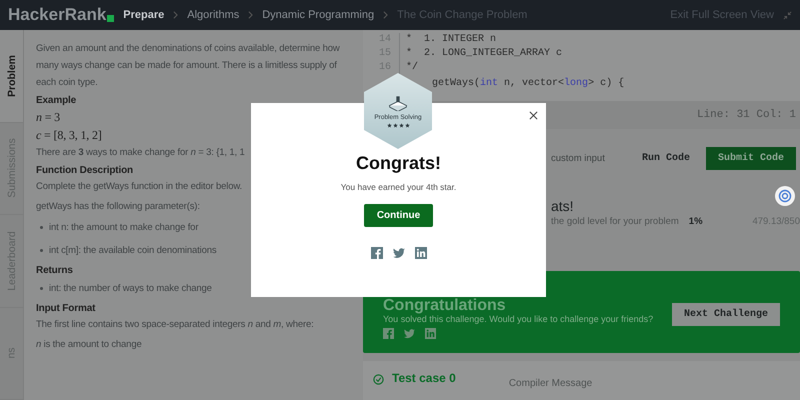 This screenshot has height=400, width=800. What do you see at coordinates (550, 383) in the screenshot?
I see `compiler-message-label: Compiler Message` at bounding box center [550, 383].